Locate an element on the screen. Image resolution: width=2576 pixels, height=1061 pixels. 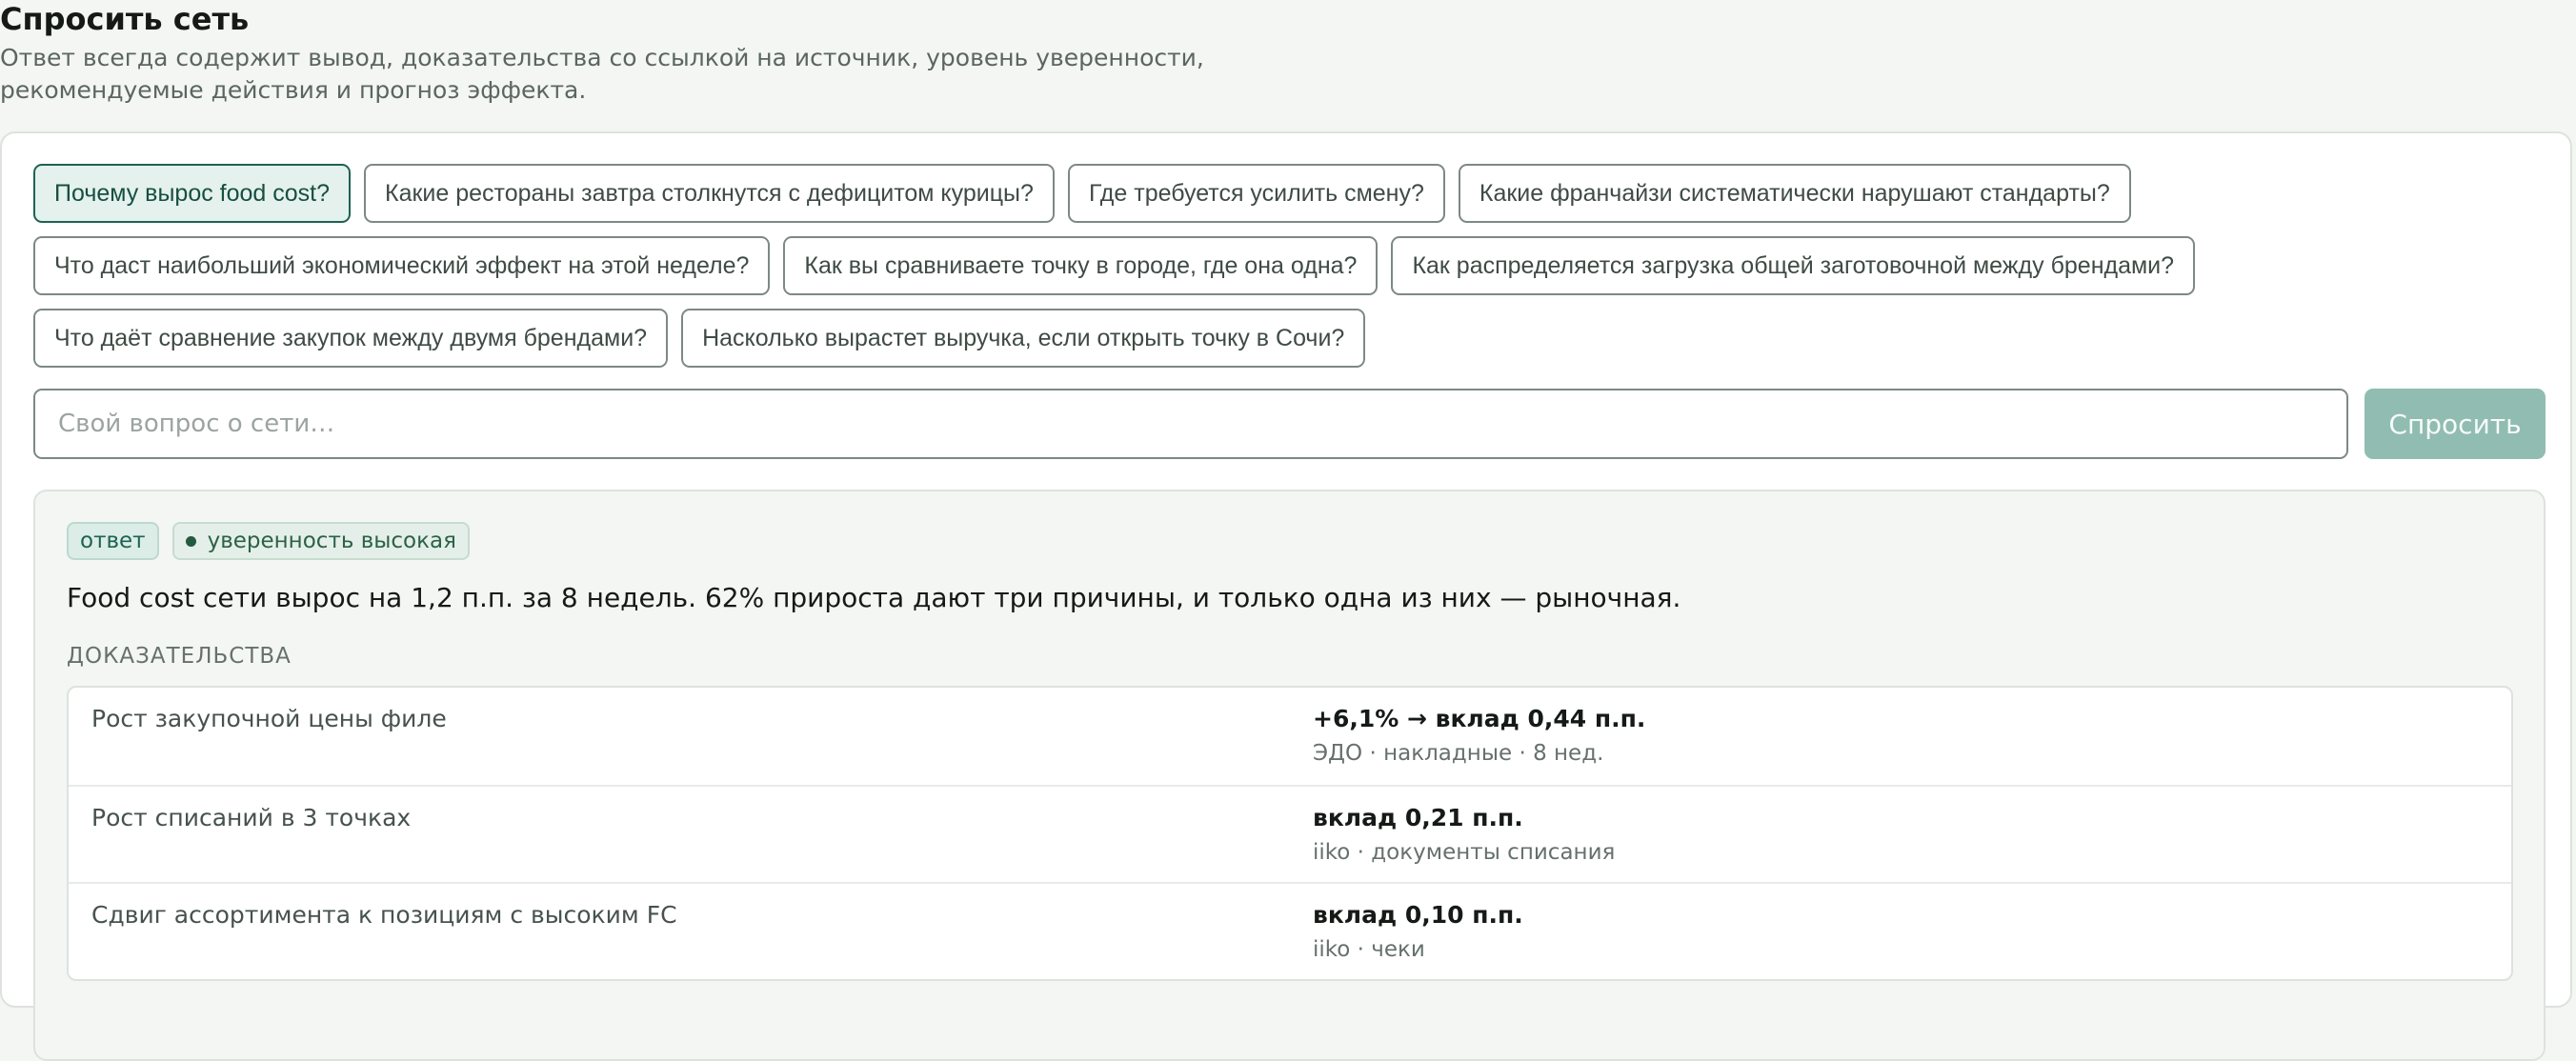
evidence-source: iiko · чеки is located at coordinates (1369, 949).